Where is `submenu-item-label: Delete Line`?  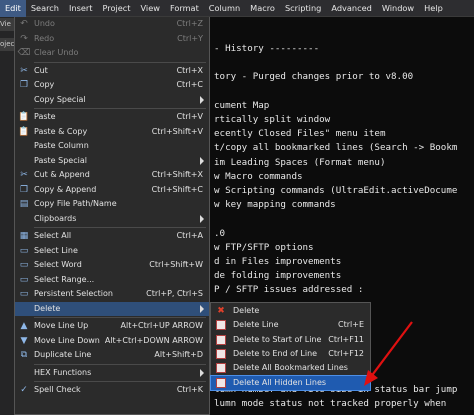
submenu-item-label: Delete Line is located at coordinates (256, 325).